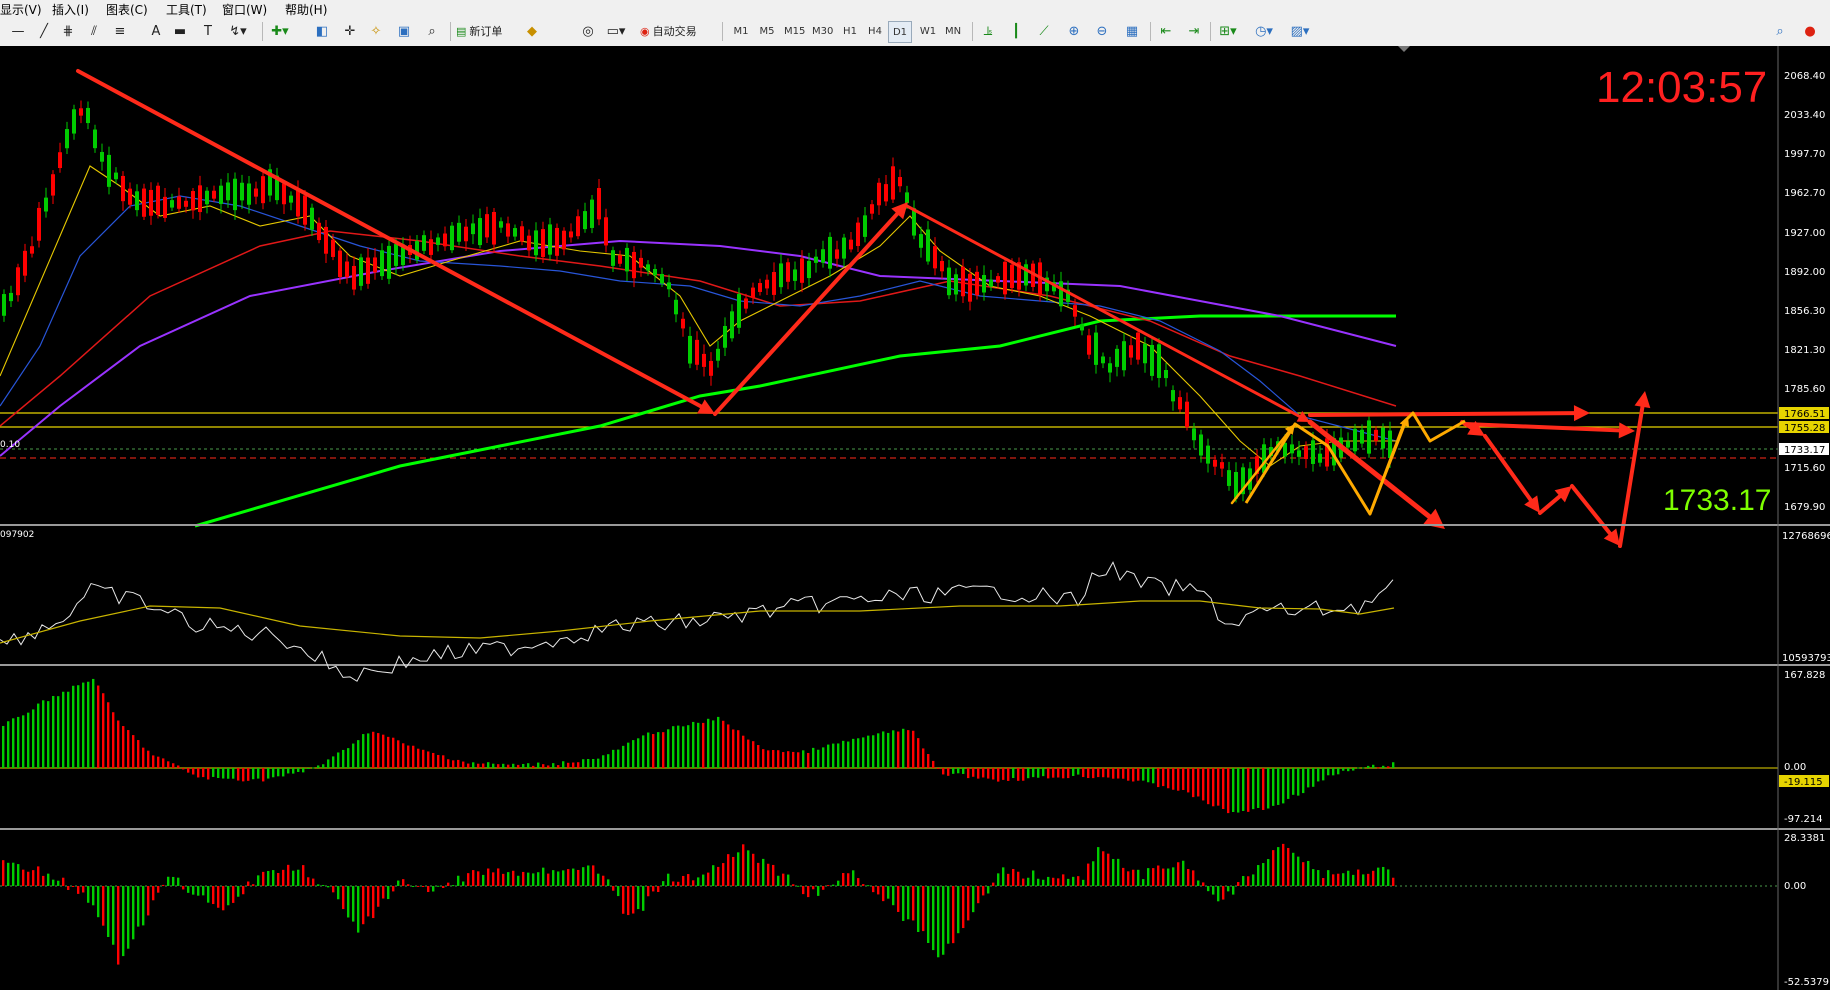 Image resolution: width=1830 pixels, height=990 pixels. I want to click on menu-window: 窗口(W), so click(244, 9).